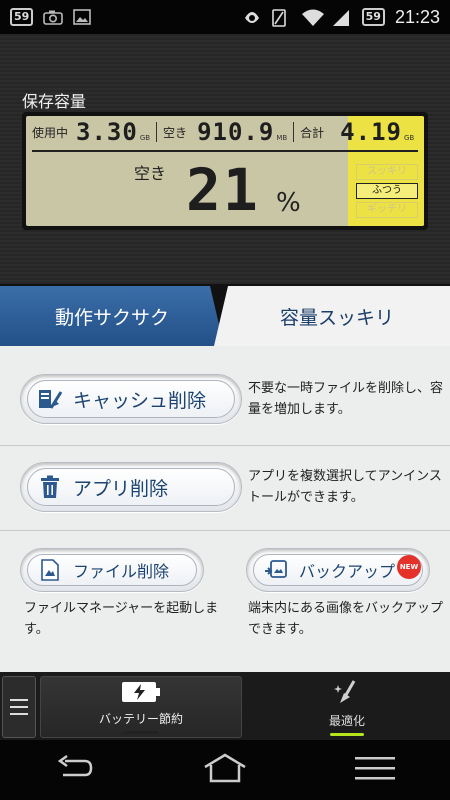  I want to click on battery-saving-label: バッテリー節約, so click(140, 718).